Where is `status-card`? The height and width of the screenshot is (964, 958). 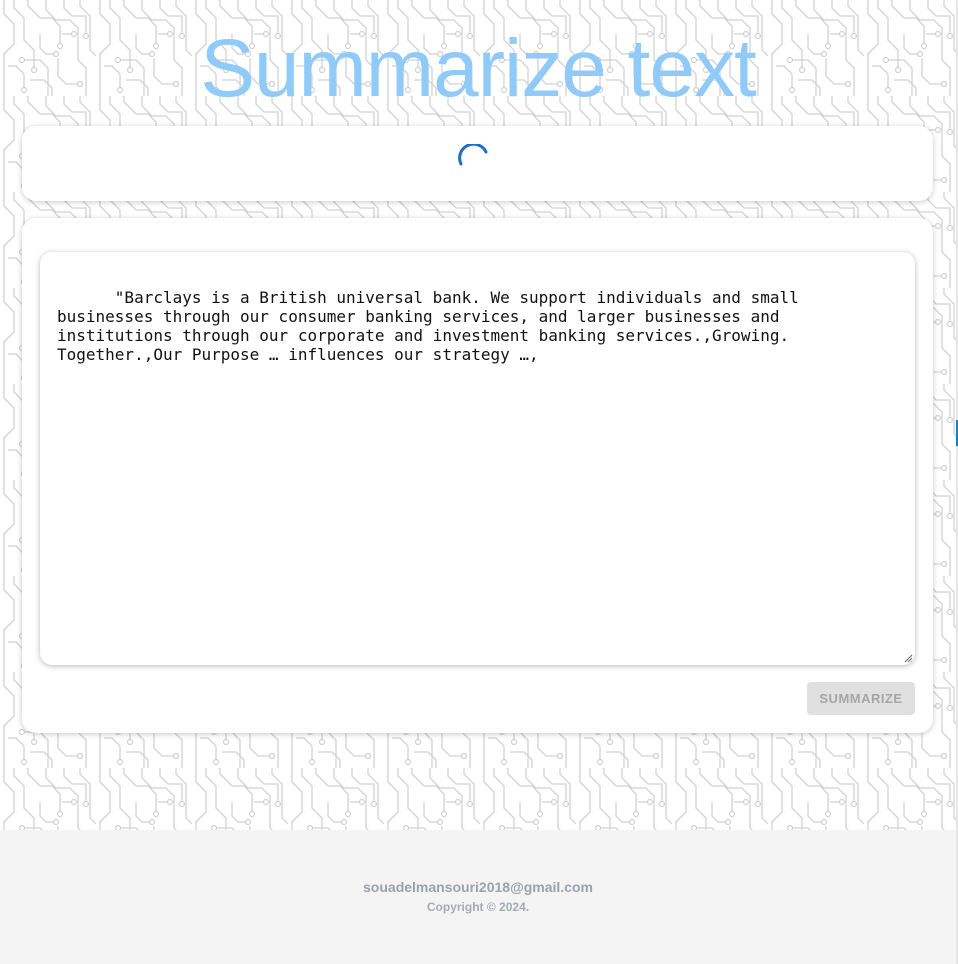
status-card is located at coordinates (477, 163).